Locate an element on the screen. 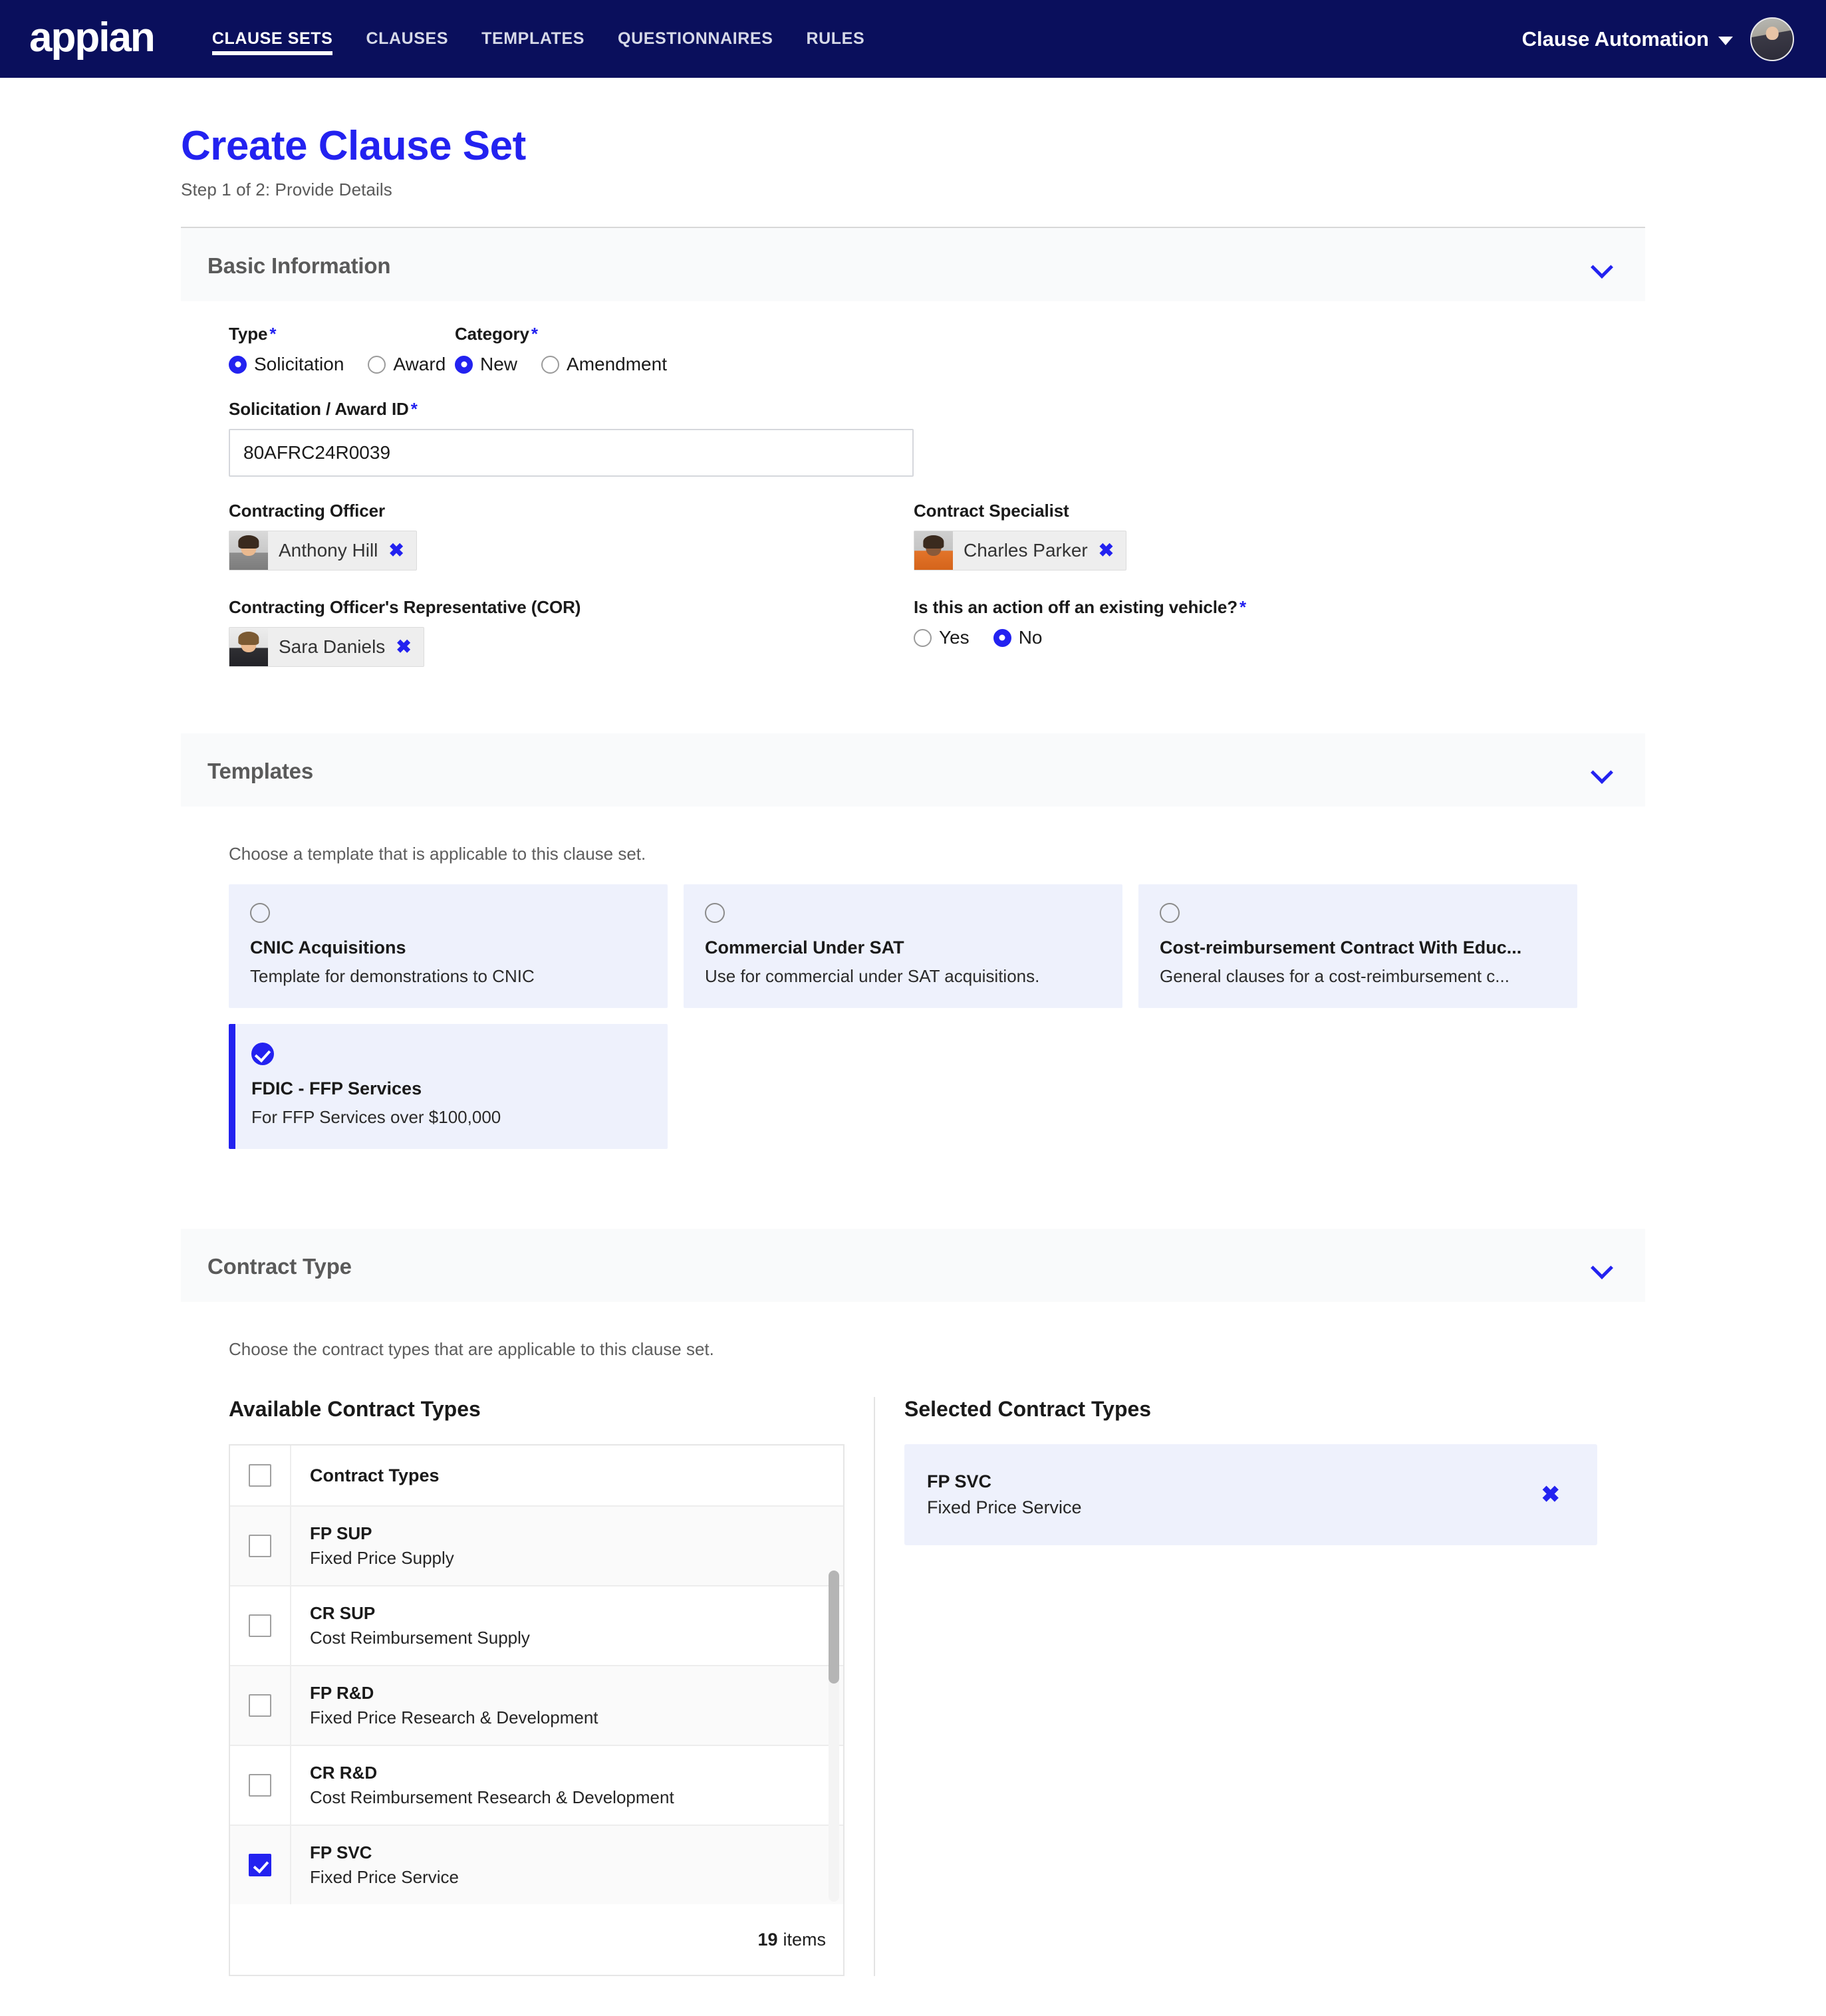 The height and width of the screenshot is (2016, 1826). contract-type-code: FP SUP is located at coordinates (341, 1534).